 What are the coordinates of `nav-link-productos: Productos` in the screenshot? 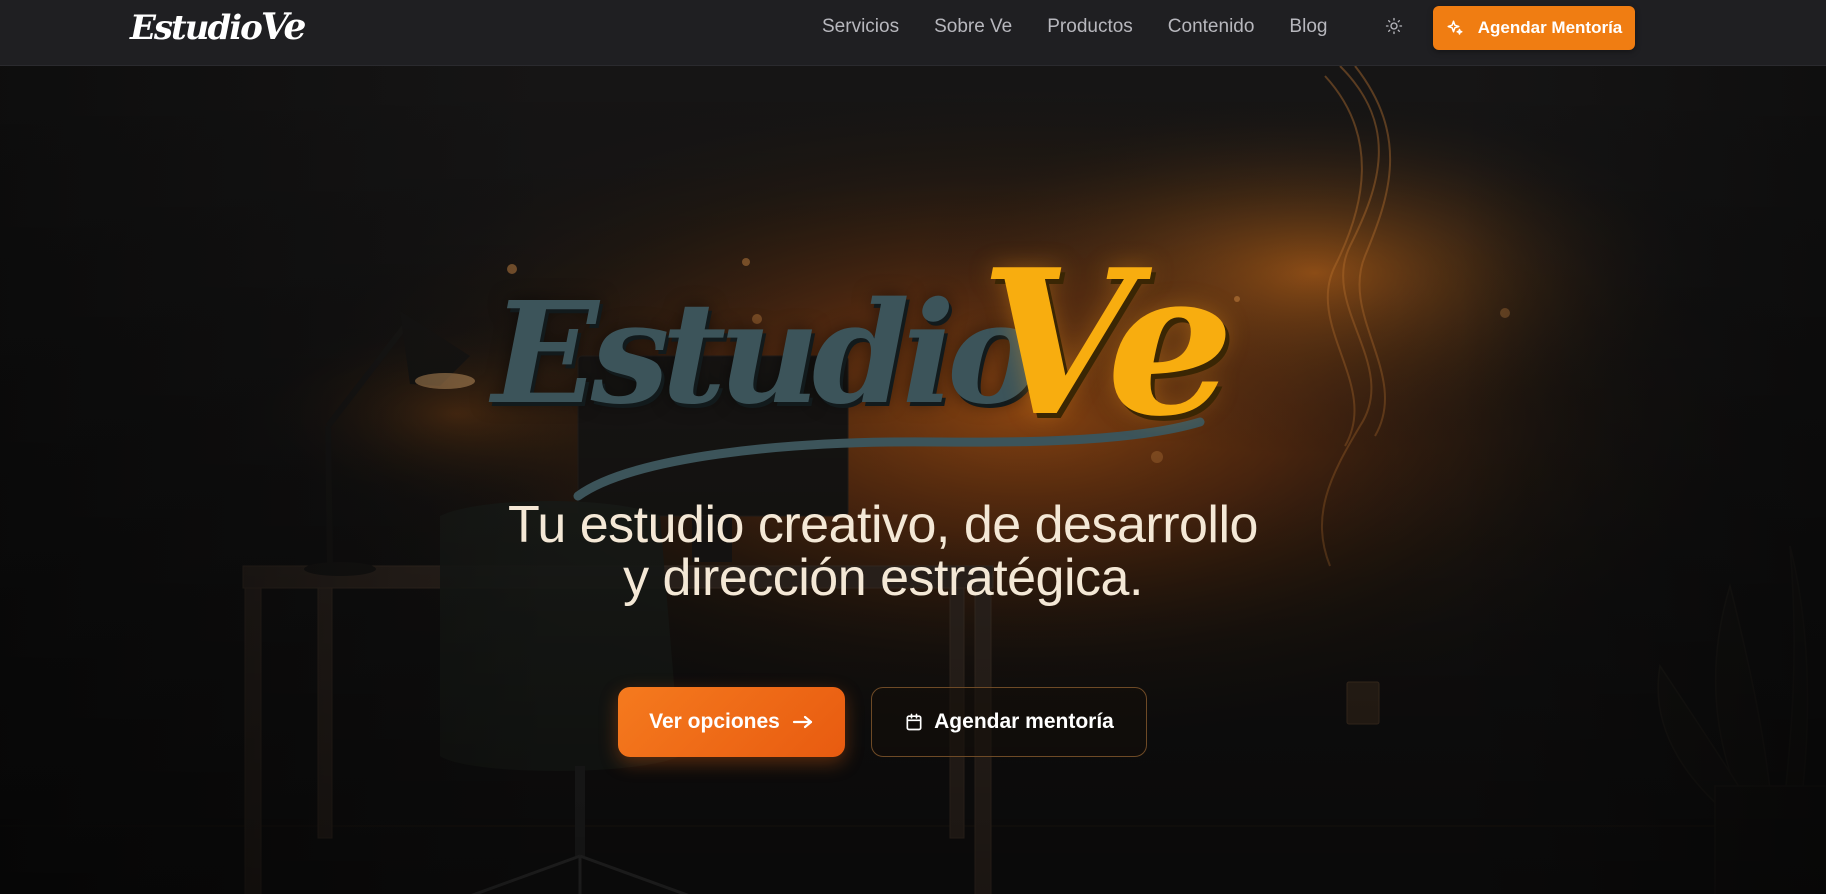 It's located at (1090, 27).